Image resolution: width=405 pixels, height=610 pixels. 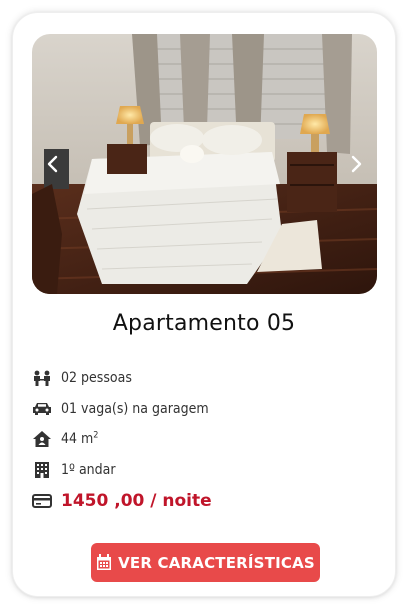 I want to click on carousel-next-button, so click(x=356, y=164).